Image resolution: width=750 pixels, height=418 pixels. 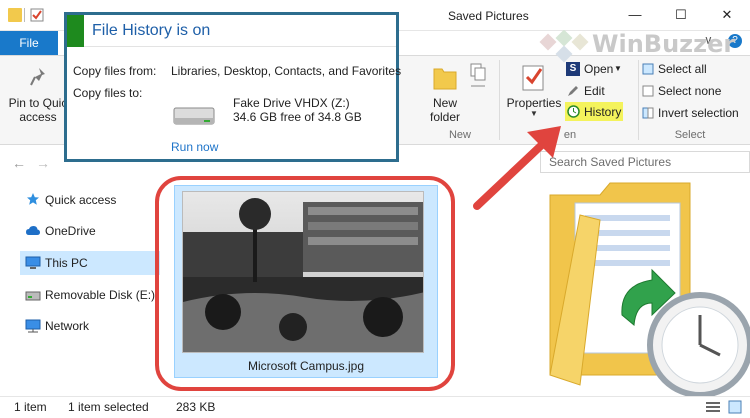 What do you see at coordinates (291, 103) in the screenshot?
I see `drive-name: Fake Drive VHDX (Z:)` at bounding box center [291, 103].